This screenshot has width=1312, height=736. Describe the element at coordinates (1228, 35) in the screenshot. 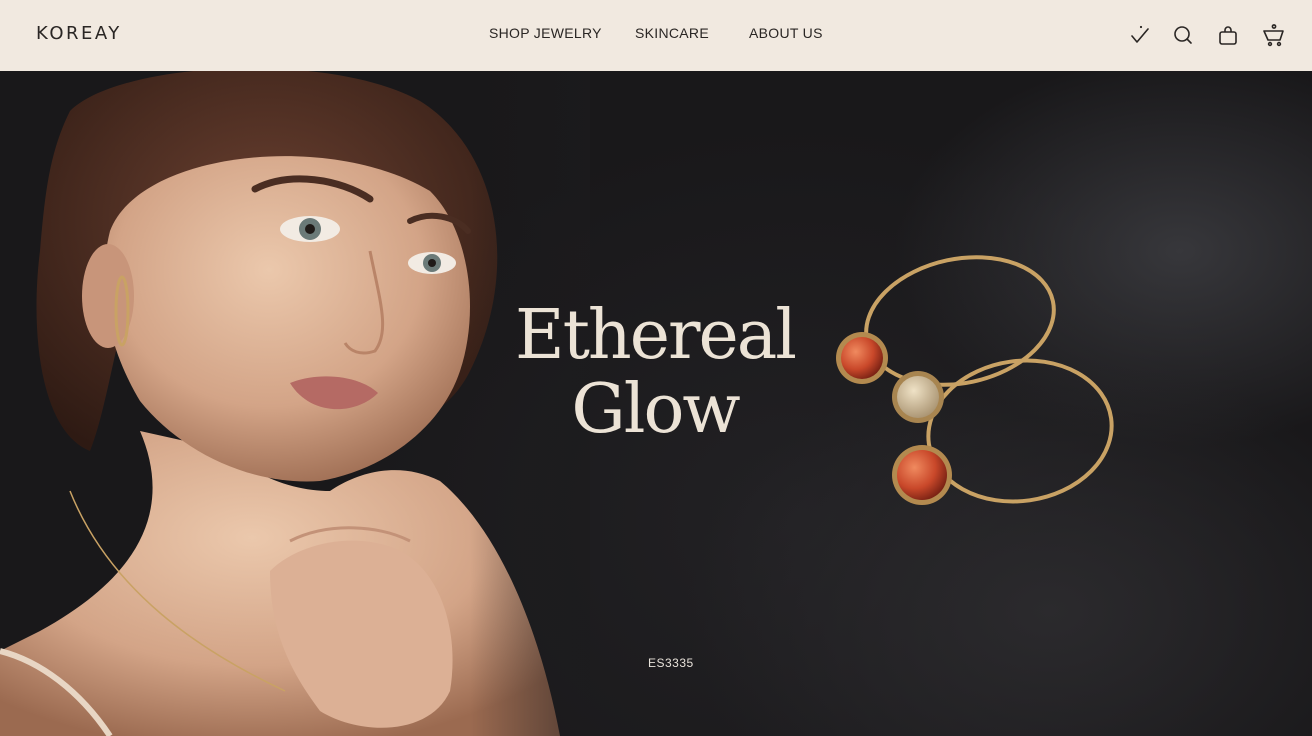

I see `bag-icon` at that location.